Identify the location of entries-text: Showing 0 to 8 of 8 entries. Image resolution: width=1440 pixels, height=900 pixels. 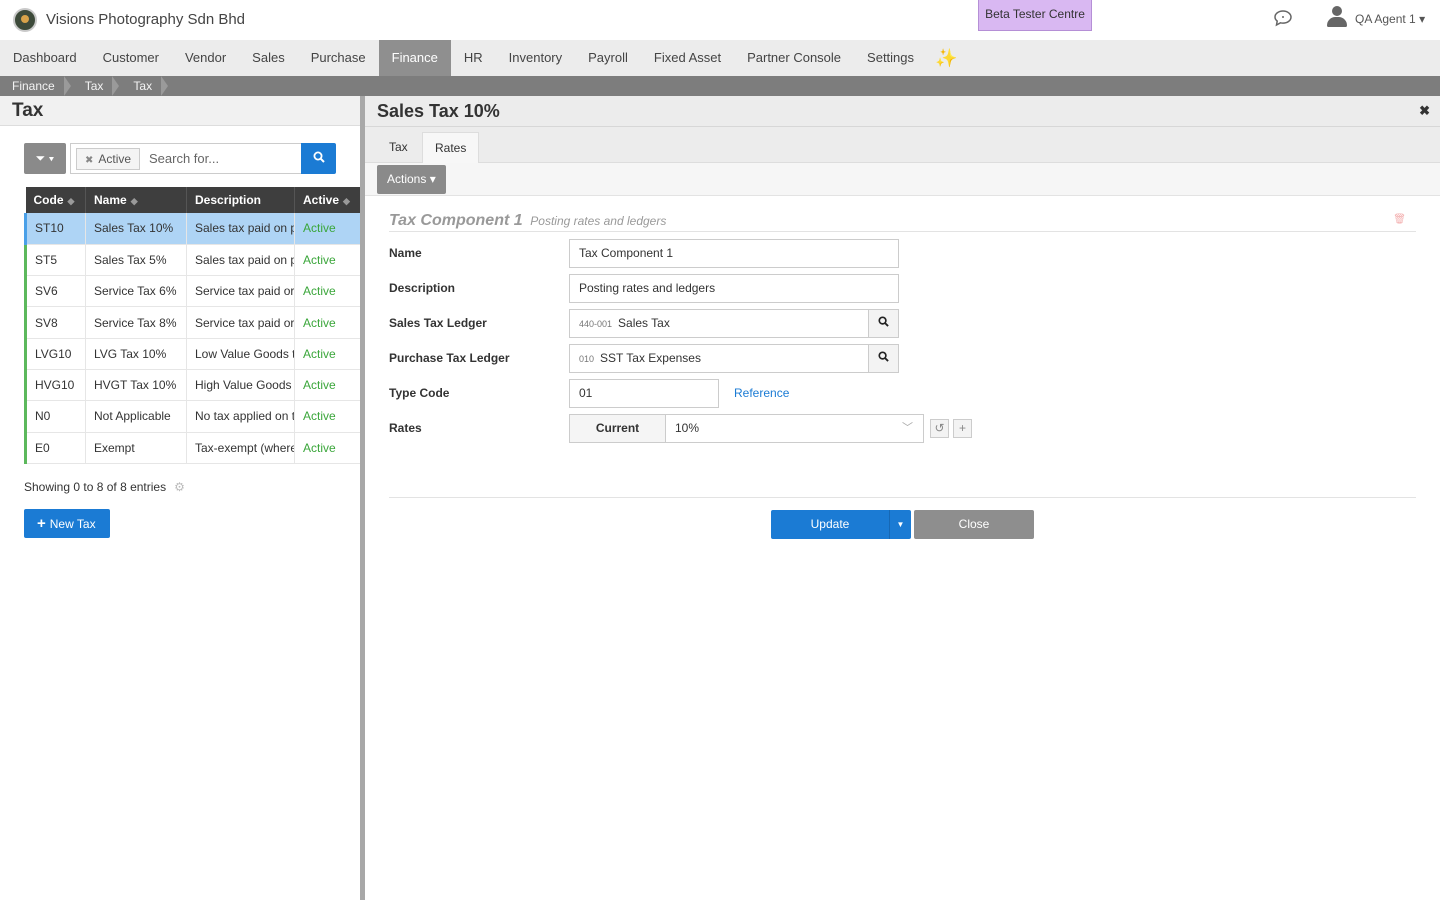
(95, 487).